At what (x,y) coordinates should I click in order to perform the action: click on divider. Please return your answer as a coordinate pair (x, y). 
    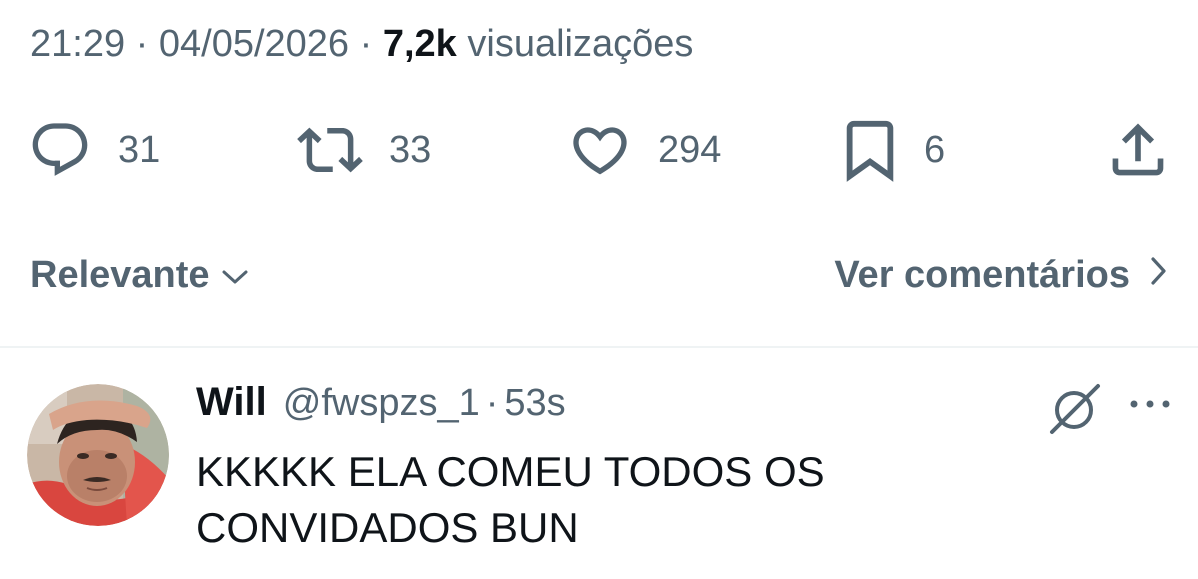
    Looking at the image, I should click on (599, 347).